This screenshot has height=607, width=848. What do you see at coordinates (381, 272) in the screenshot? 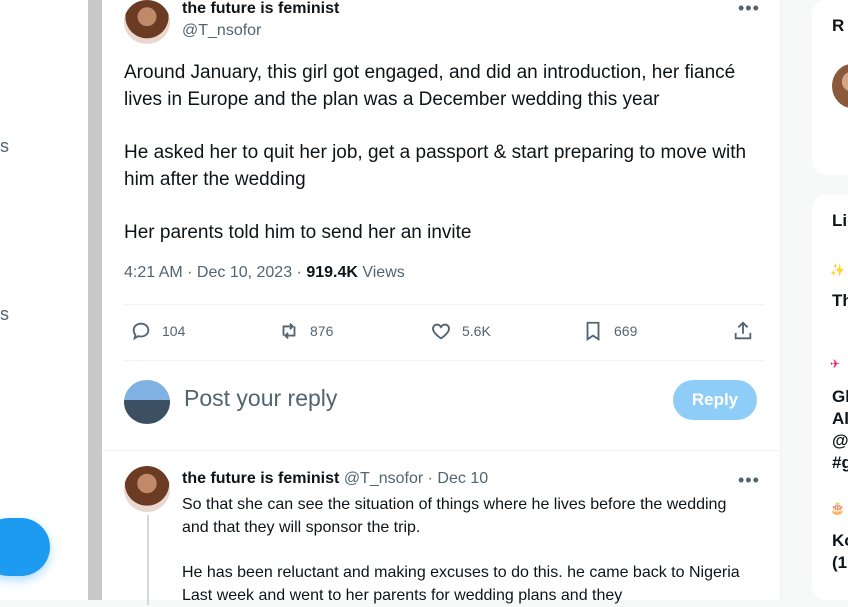
I see `views-label: Views` at bounding box center [381, 272].